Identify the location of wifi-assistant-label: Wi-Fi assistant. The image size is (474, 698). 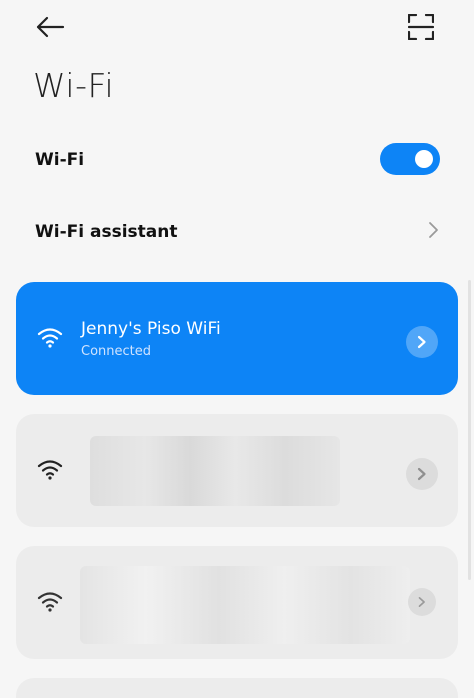
(106, 232).